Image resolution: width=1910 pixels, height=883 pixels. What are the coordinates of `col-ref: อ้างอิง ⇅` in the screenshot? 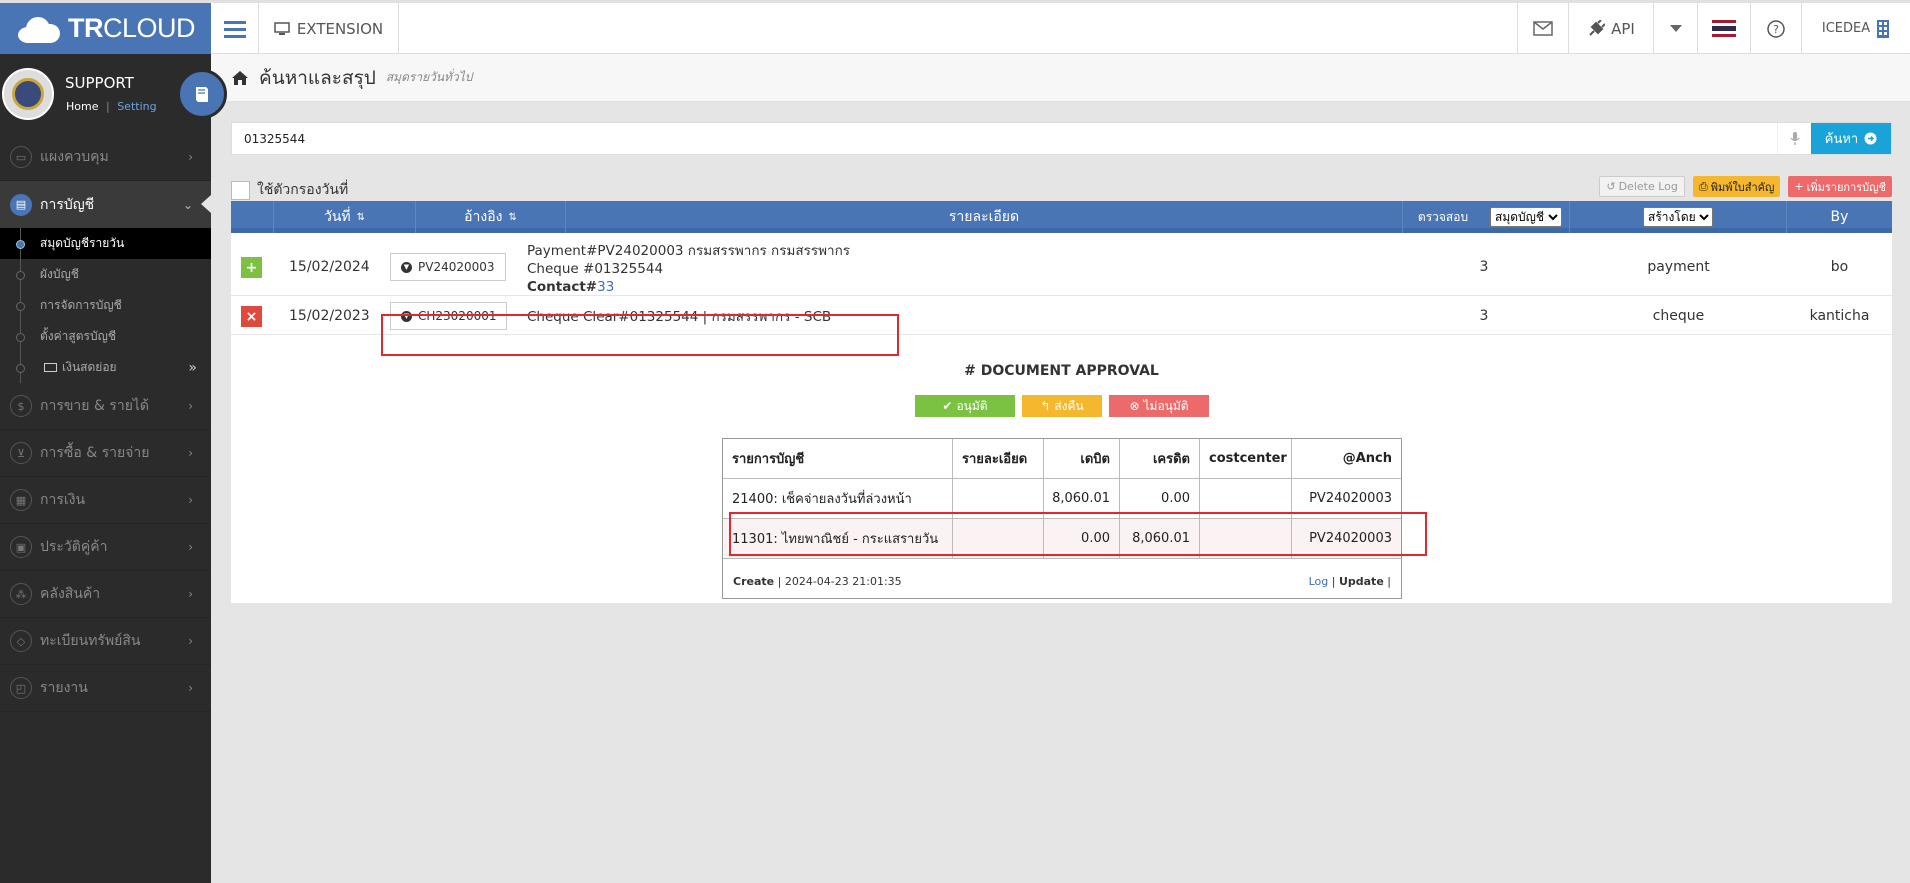 It's located at (491, 217).